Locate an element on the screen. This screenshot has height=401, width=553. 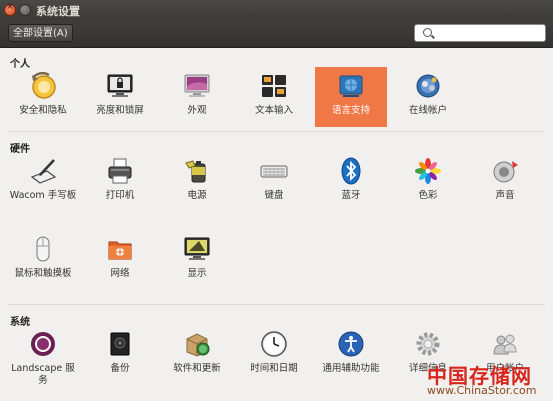
item-label: 通用辅助功能 is located at coordinates (351, 368).